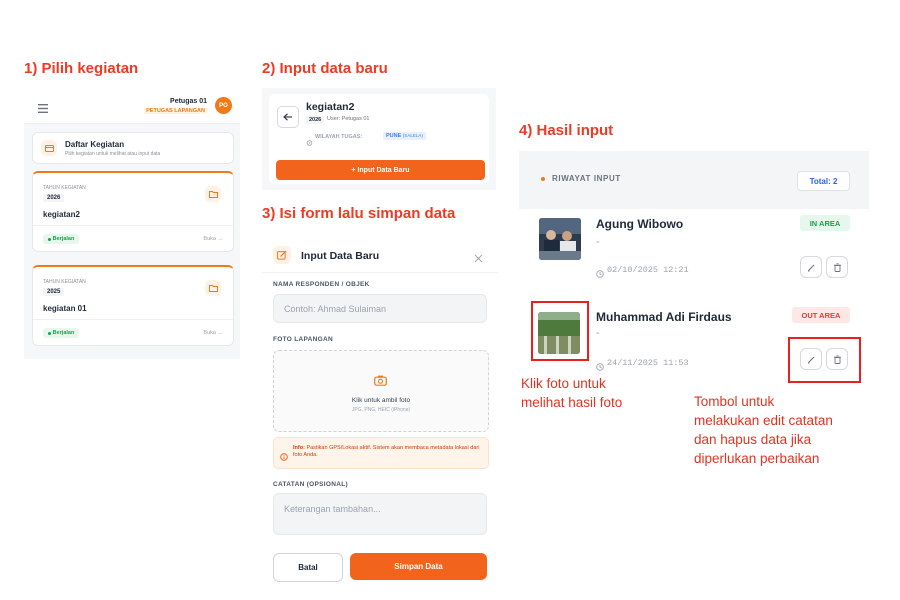  I want to click on status-badge: OUT AREA, so click(821, 315).